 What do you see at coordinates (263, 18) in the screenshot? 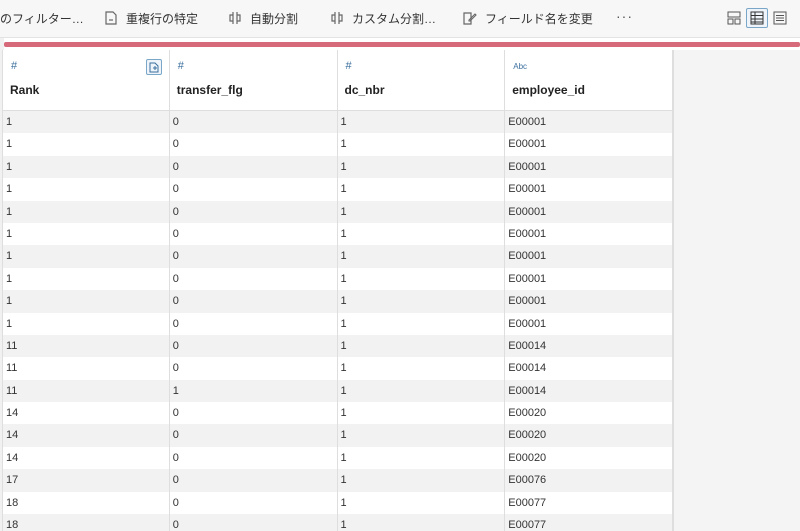
I see `auto-split-button: 自動分割` at bounding box center [263, 18].